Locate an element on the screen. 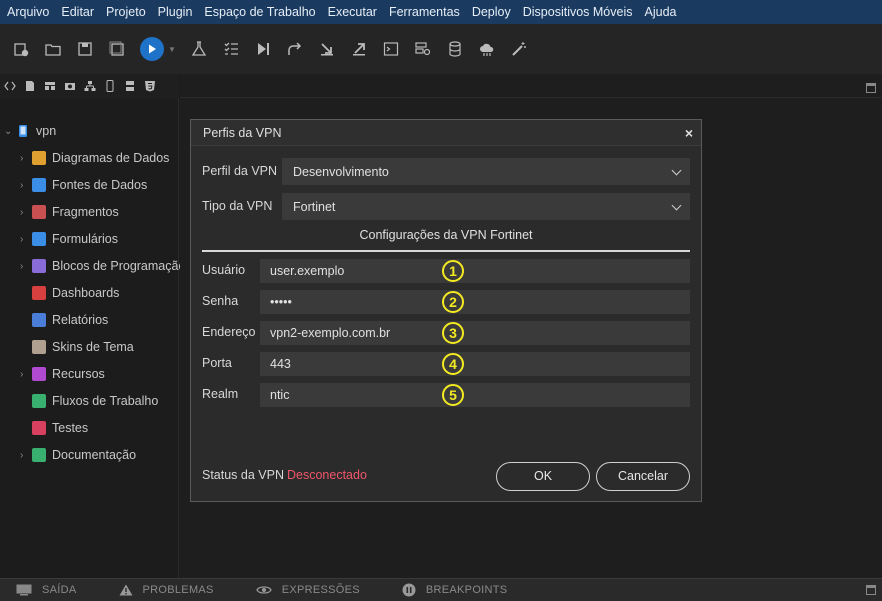 This screenshot has height=601, width=882. open-folder-icon is located at coordinates (53, 49).